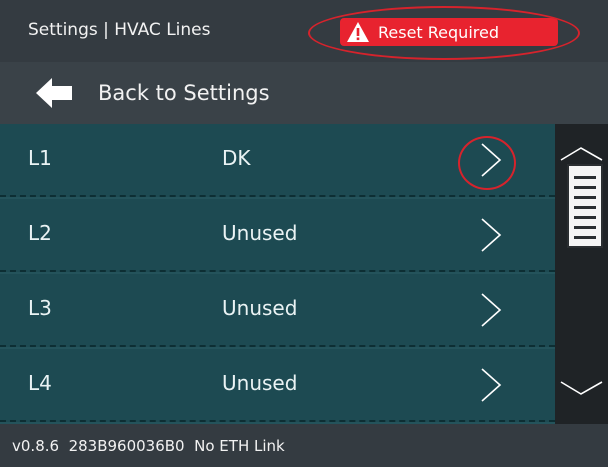  I want to click on line-id: L4, so click(40, 383).